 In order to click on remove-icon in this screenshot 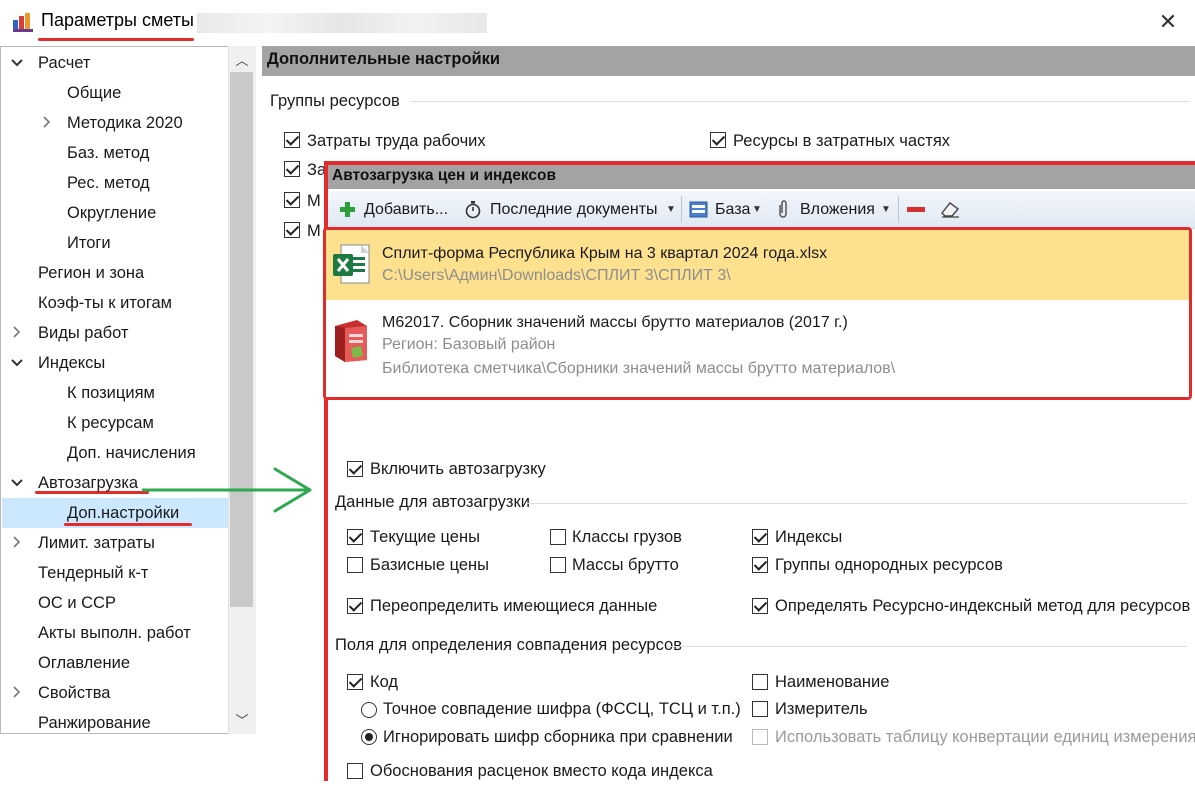, I will do `click(916, 209)`.